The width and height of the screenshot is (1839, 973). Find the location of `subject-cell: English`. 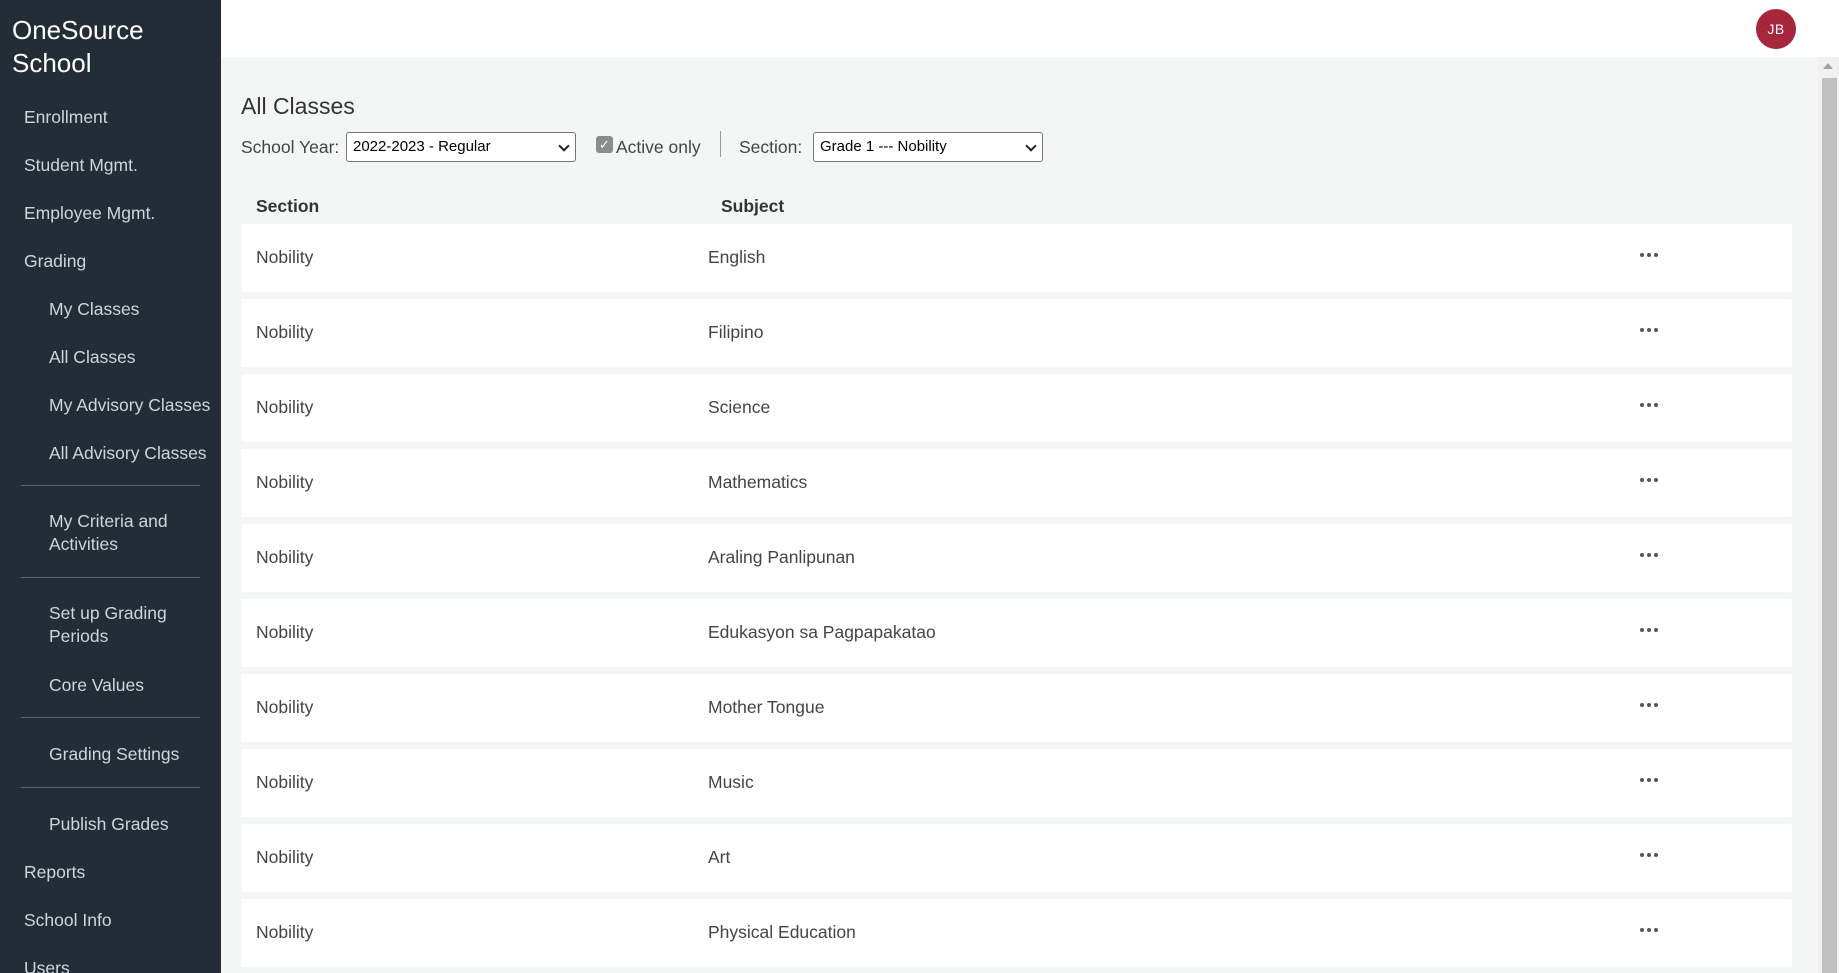

subject-cell: English is located at coordinates (737, 257).